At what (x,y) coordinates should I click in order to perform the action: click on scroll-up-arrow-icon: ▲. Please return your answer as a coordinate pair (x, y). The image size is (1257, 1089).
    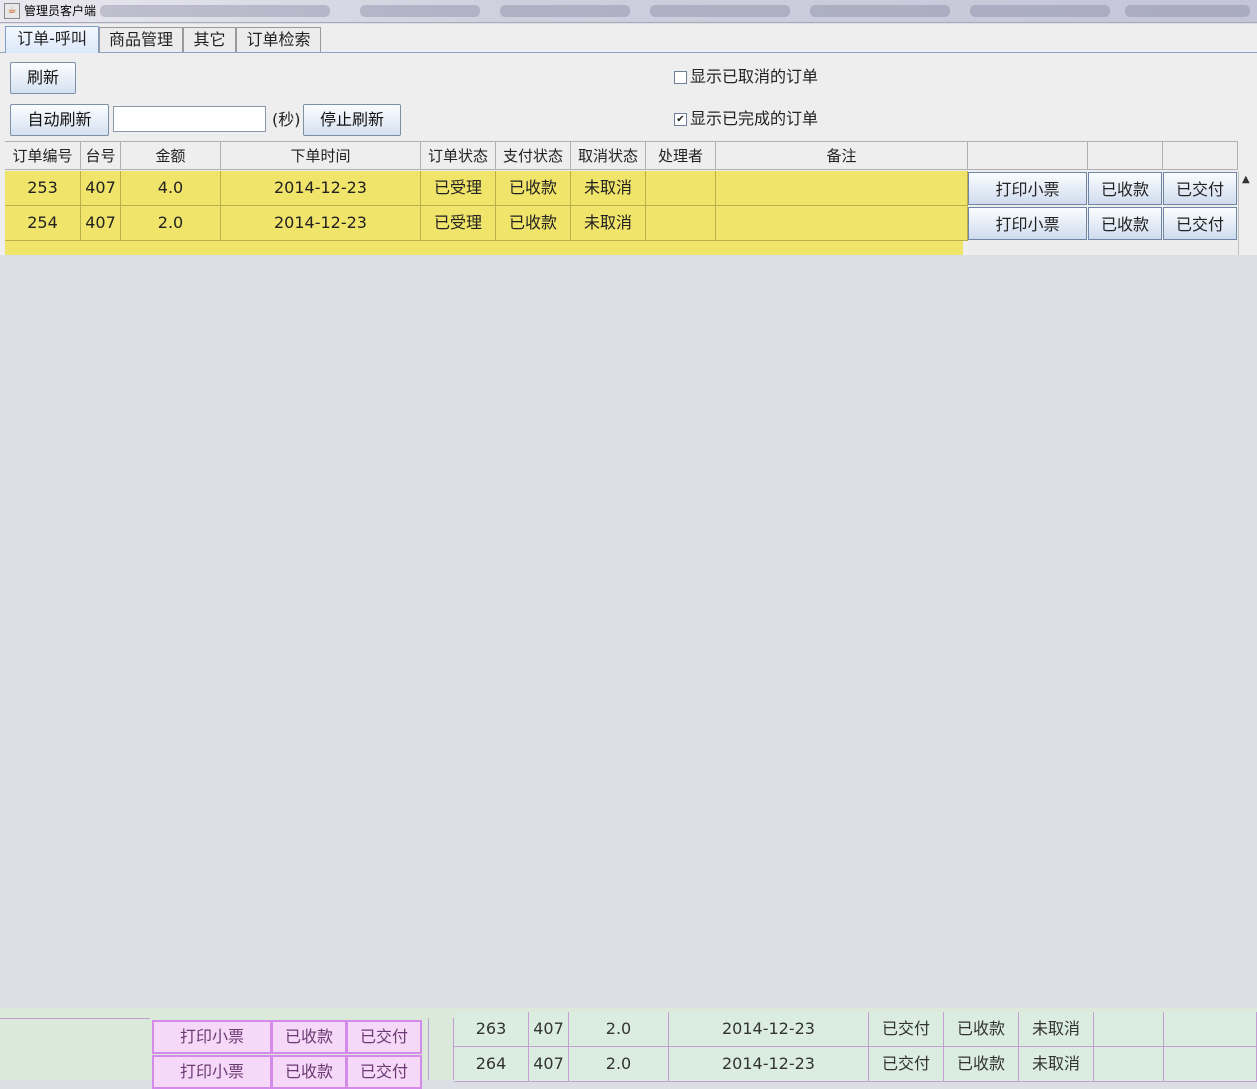
    Looking at the image, I should click on (1246, 179).